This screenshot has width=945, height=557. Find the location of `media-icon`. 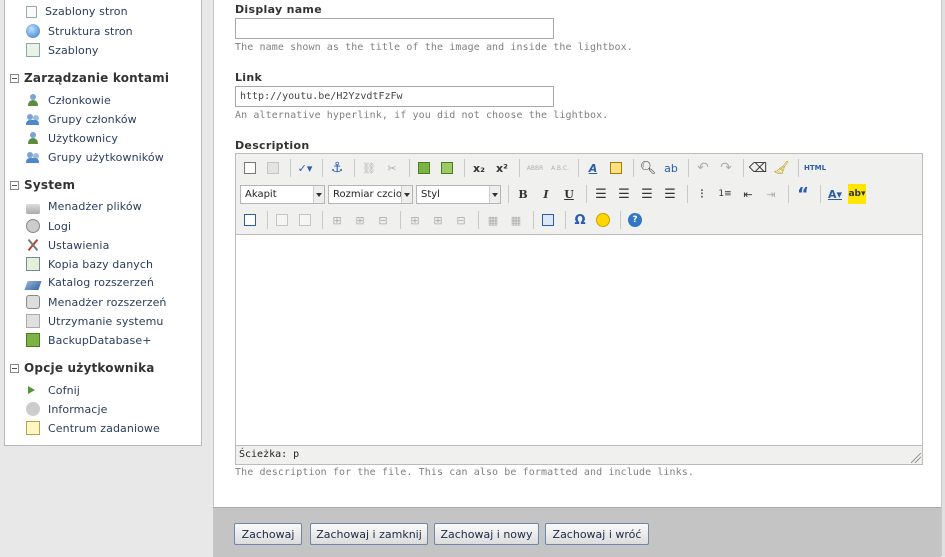

media-icon is located at coordinates (447, 168).